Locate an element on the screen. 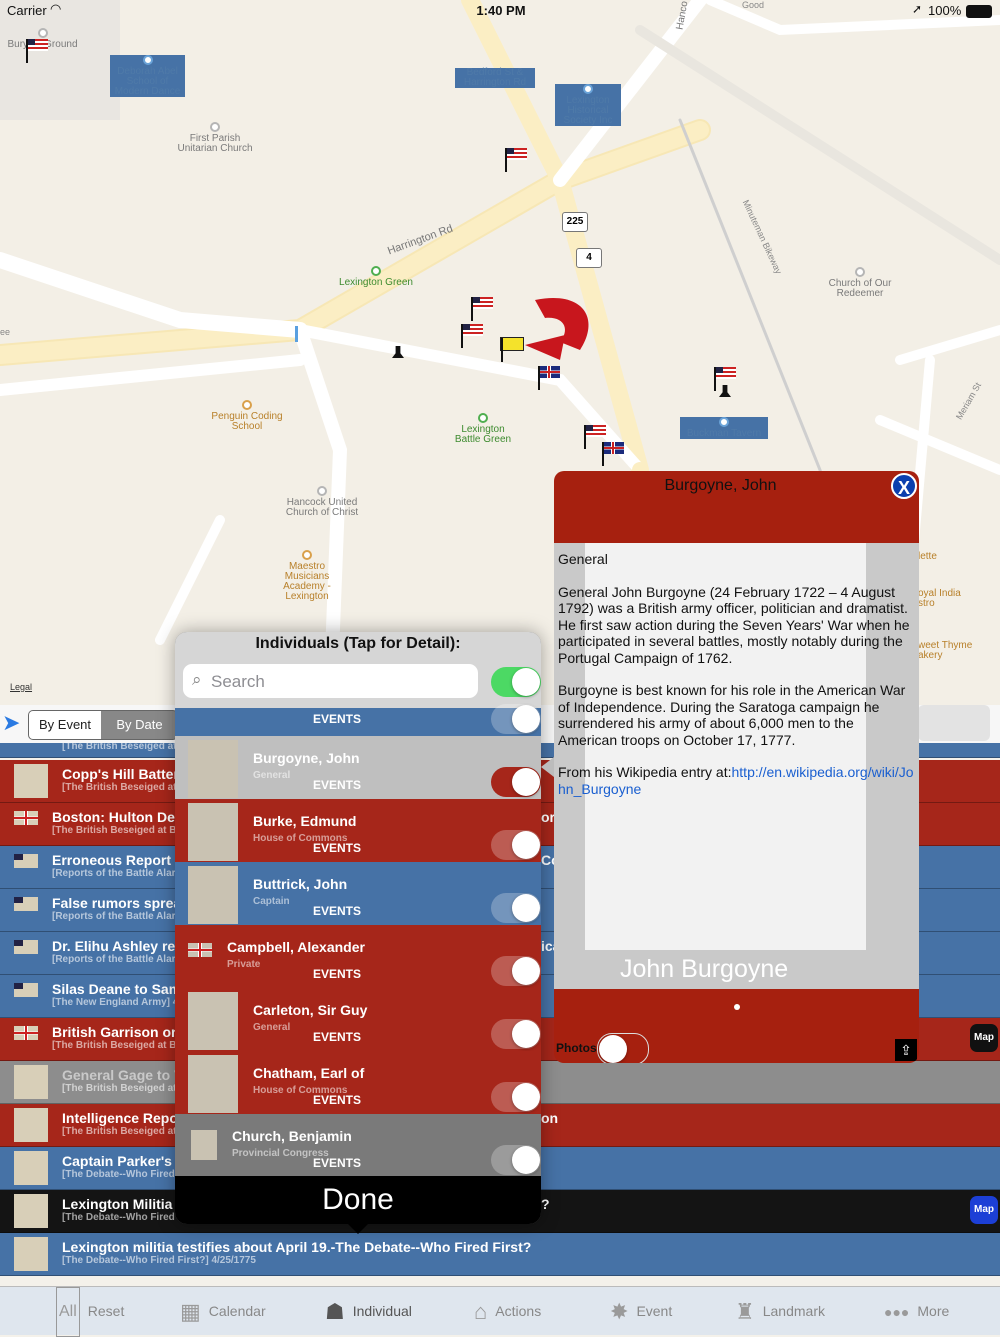  list-item: Burke, Edmund House of Commons EVENTS is located at coordinates (358, 831).